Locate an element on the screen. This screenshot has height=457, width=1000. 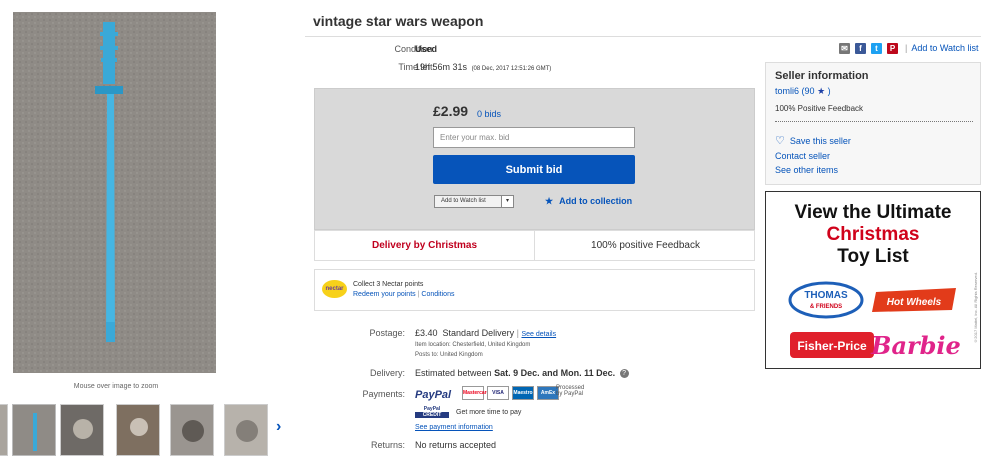
chevron-down-icon: ▾ is located at coordinates (507, 201).